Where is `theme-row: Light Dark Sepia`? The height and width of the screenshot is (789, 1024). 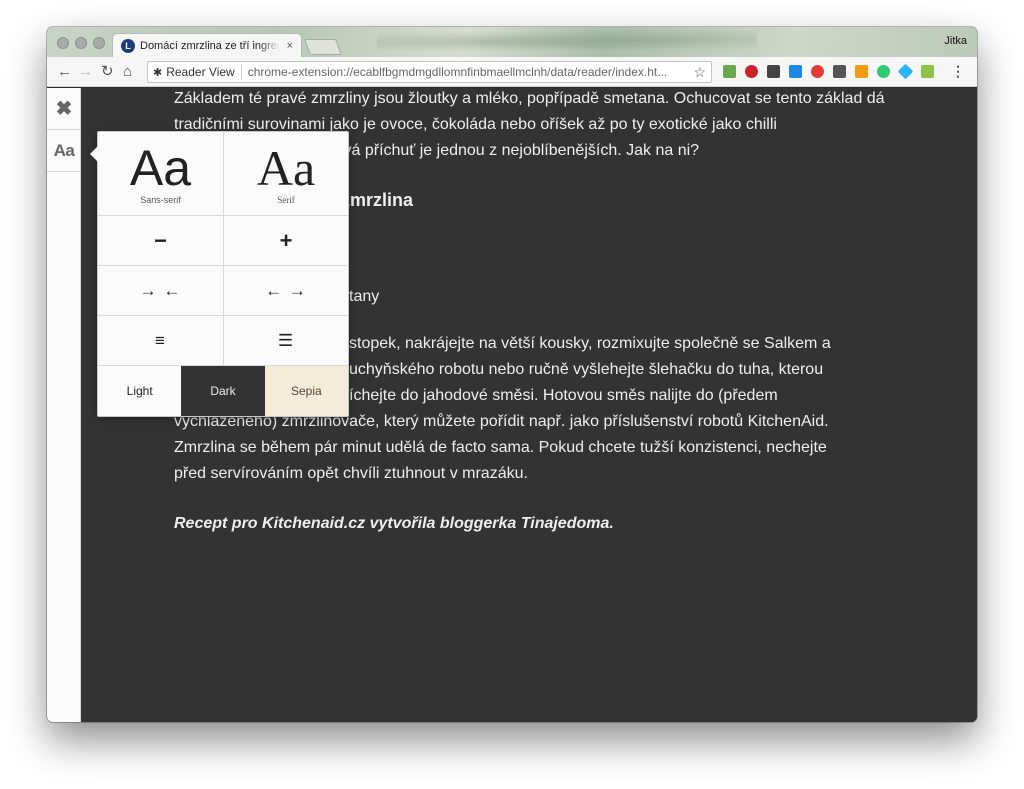
theme-row: Light Dark Sepia is located at coordinates (223, 391).